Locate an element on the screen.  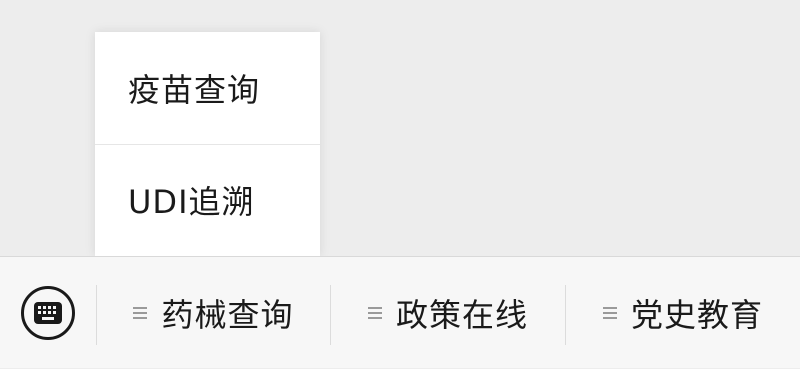
menu-tab-party-history-education: 党史教育 is located at coordinates (683, 313).